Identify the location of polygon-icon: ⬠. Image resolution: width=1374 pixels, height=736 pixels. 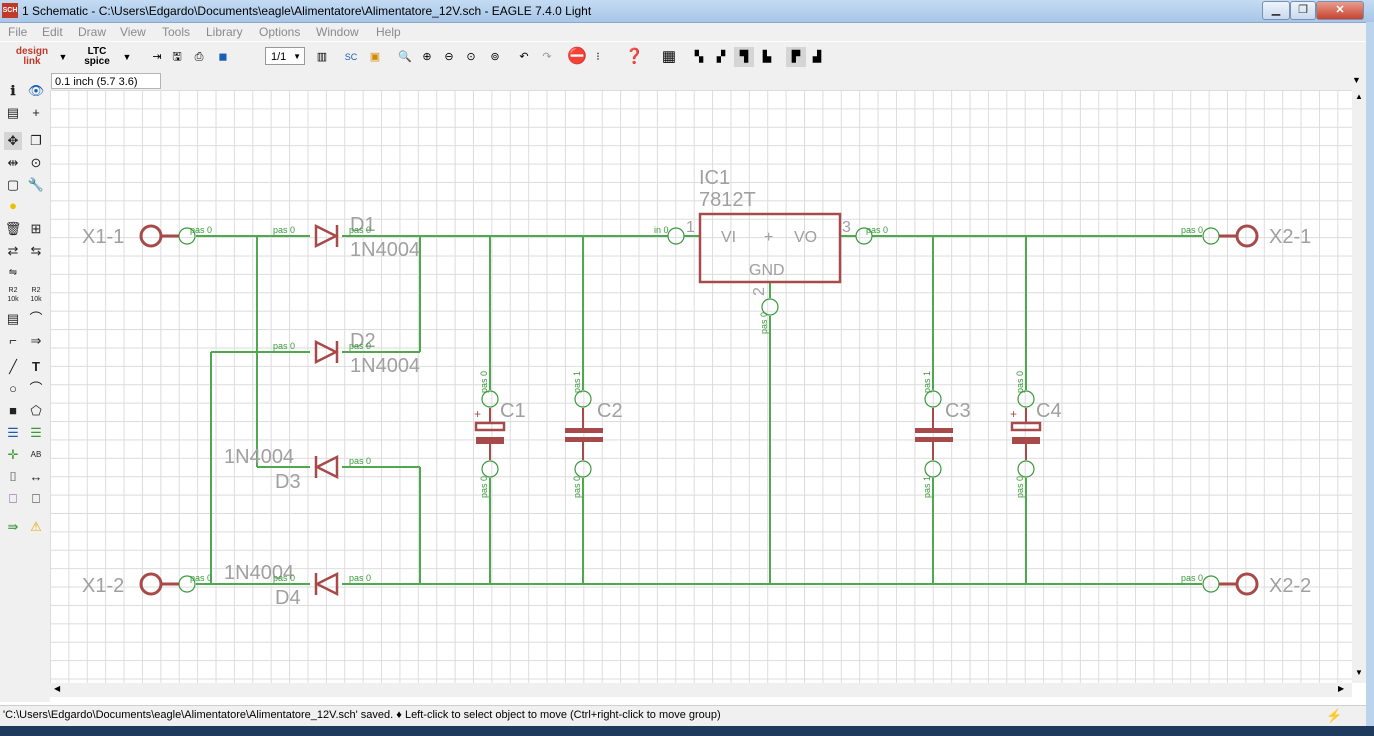
(36, 411).